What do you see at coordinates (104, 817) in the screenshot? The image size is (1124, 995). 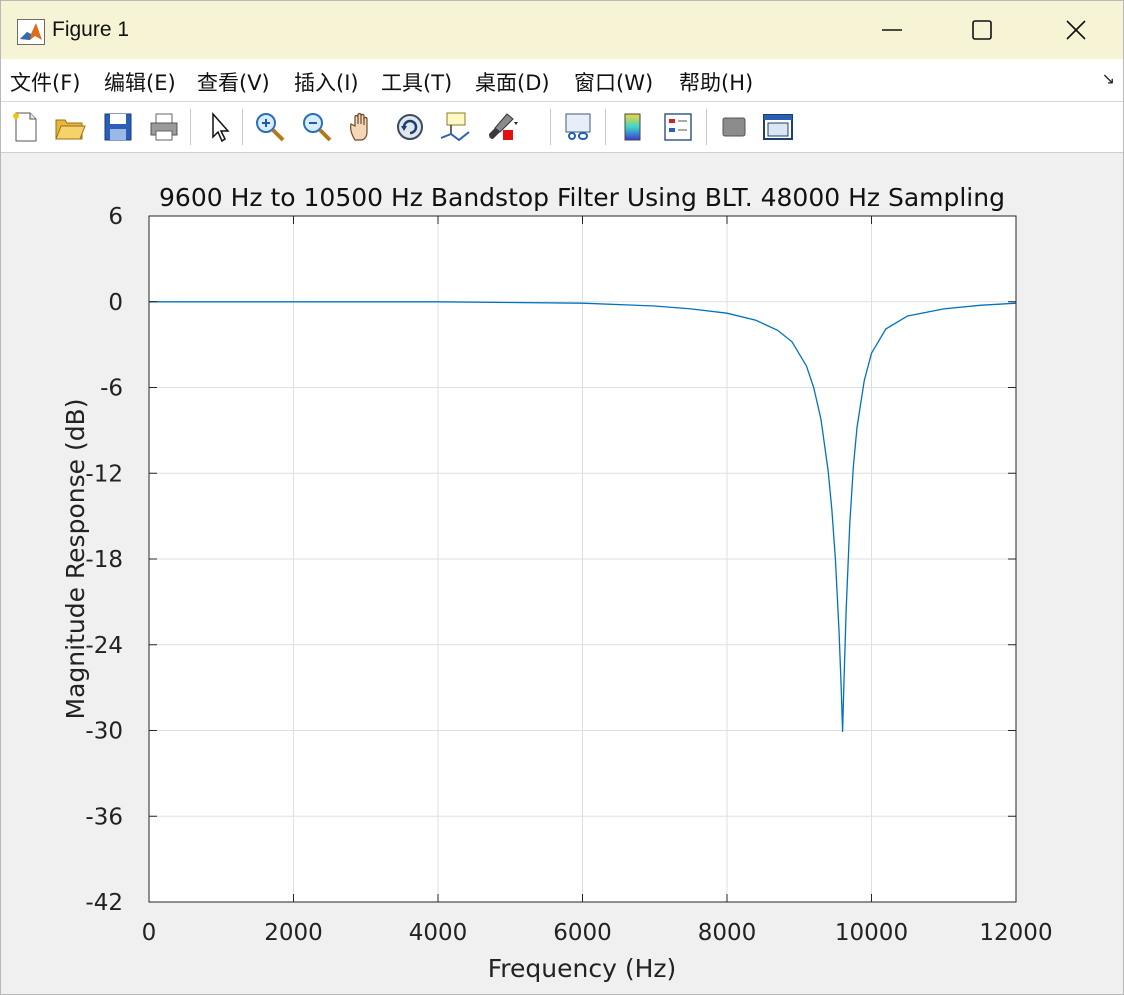 I see `y-tick-label: -36` at bounding box center [104, 817].